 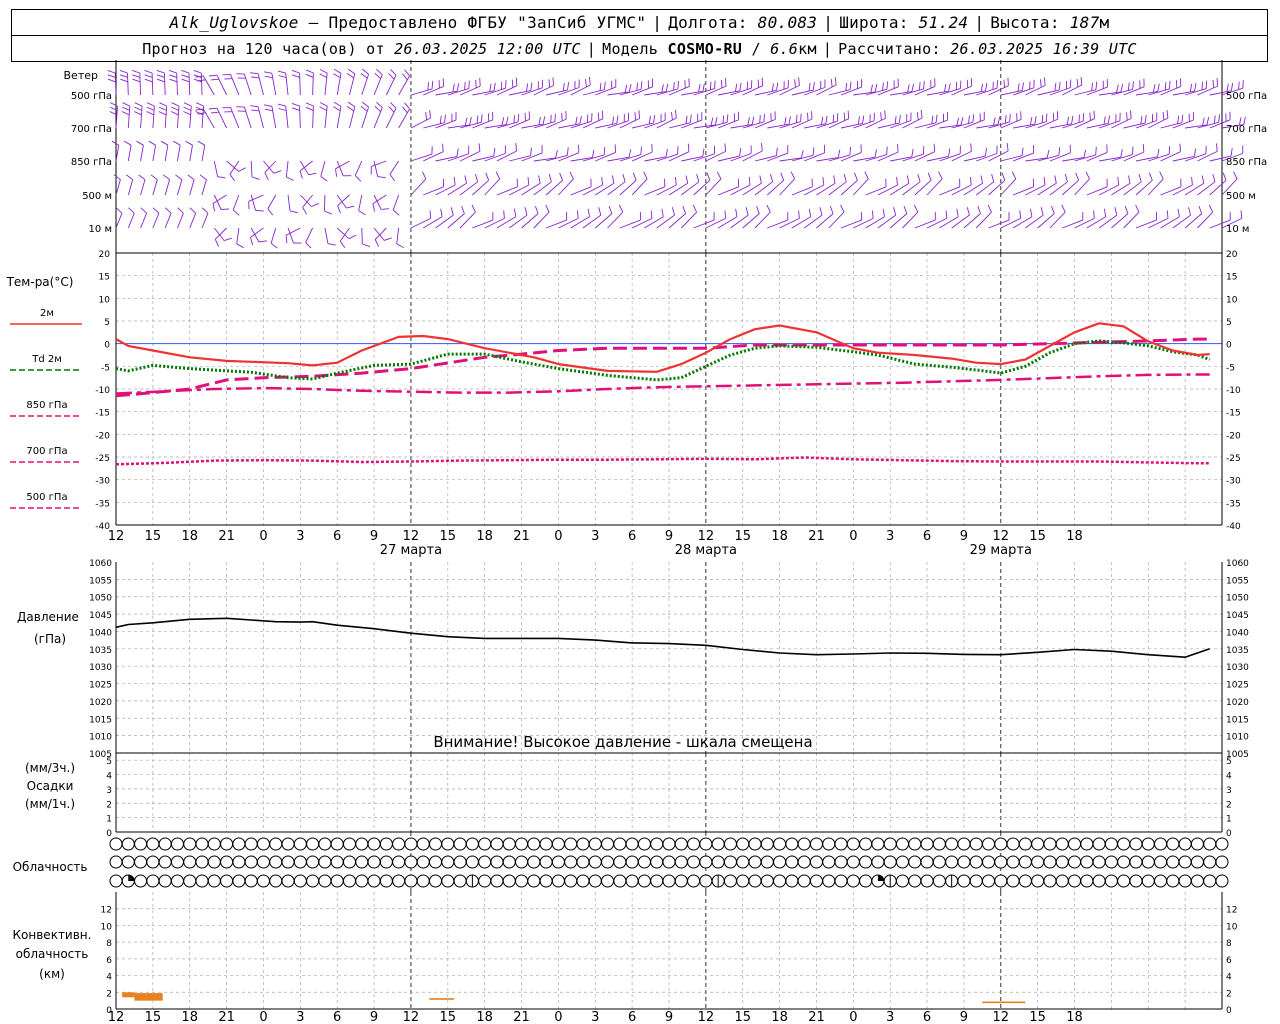 What do you see at coordinates (1229, 961) in the screenshot?
I see `conv-tick-label-right: 6` at bounding box center [1229, 961].